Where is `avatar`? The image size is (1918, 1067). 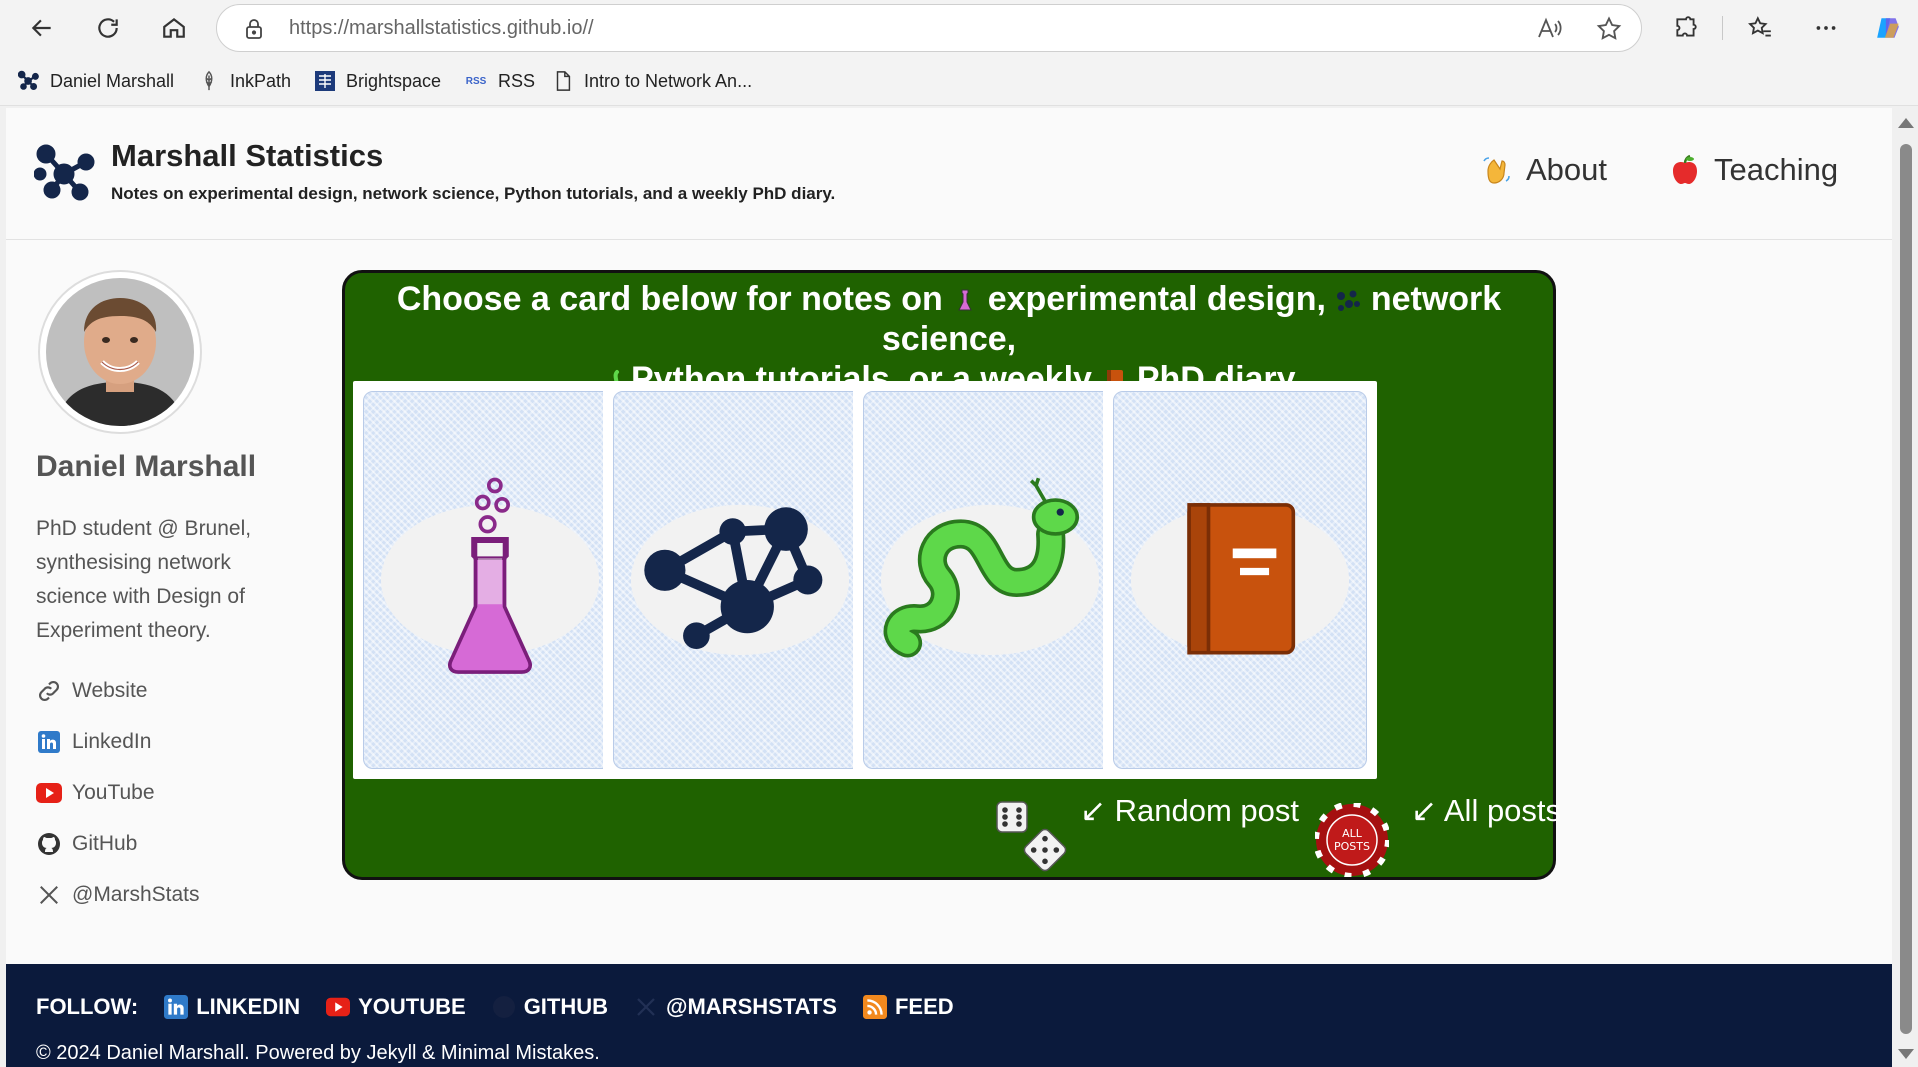 avatar is located at coordinates (120, 352).